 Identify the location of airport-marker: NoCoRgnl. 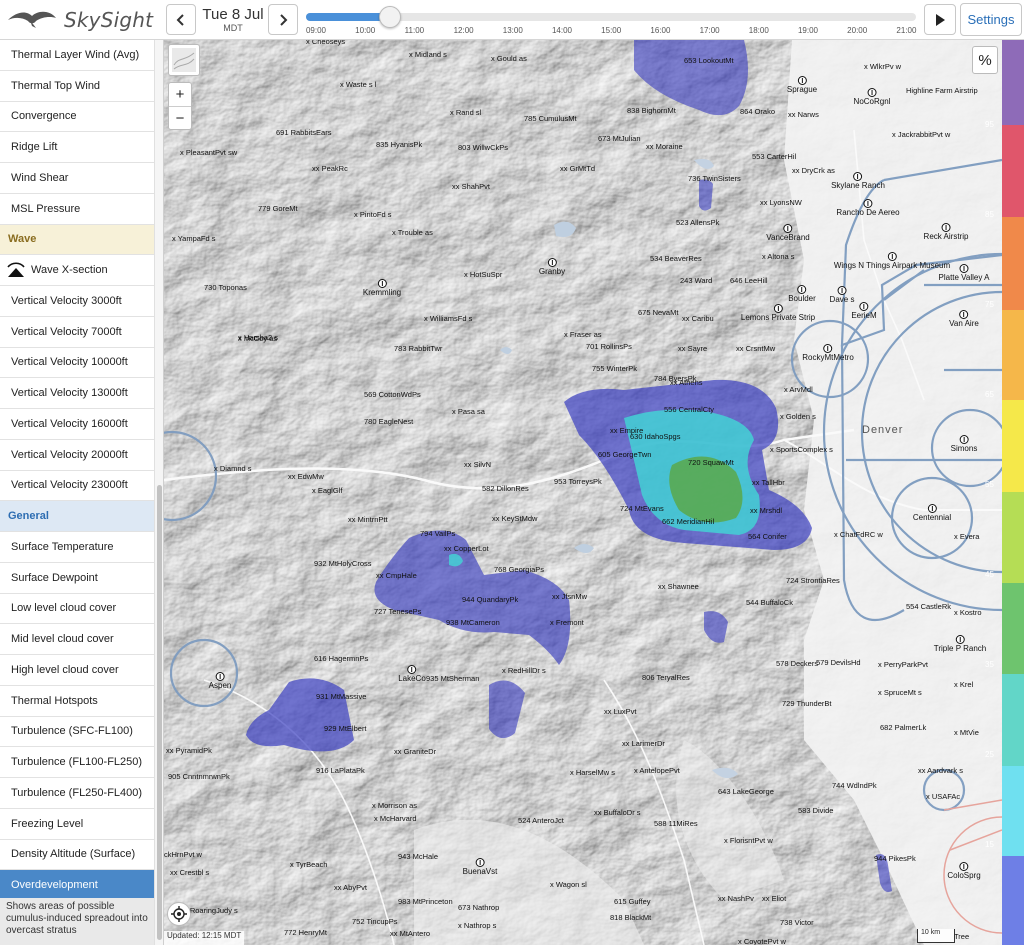
(872, 97).